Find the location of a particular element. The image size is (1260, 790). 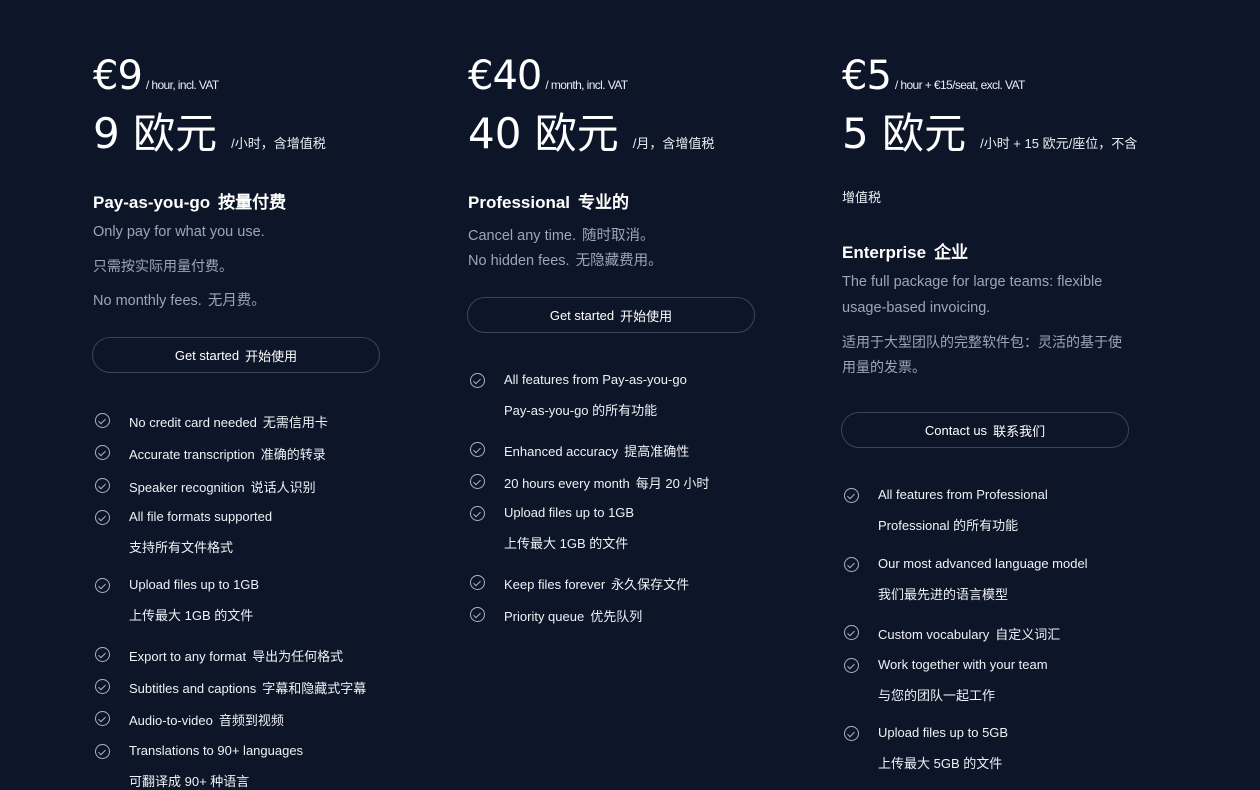

plan-title-en: Pay-as-you-go is located at coordinates (152, 202).